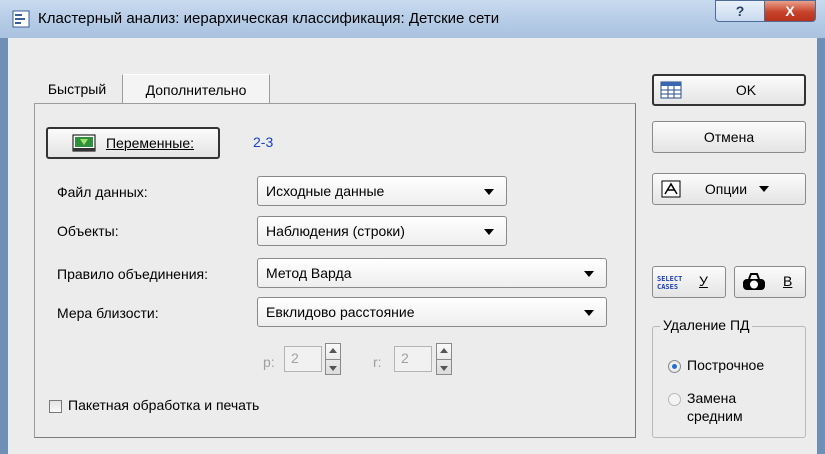  What do you see at coordinates (295, 358) in the screenshot?
I see `p-value: 2` at bounding box center [295, 358].